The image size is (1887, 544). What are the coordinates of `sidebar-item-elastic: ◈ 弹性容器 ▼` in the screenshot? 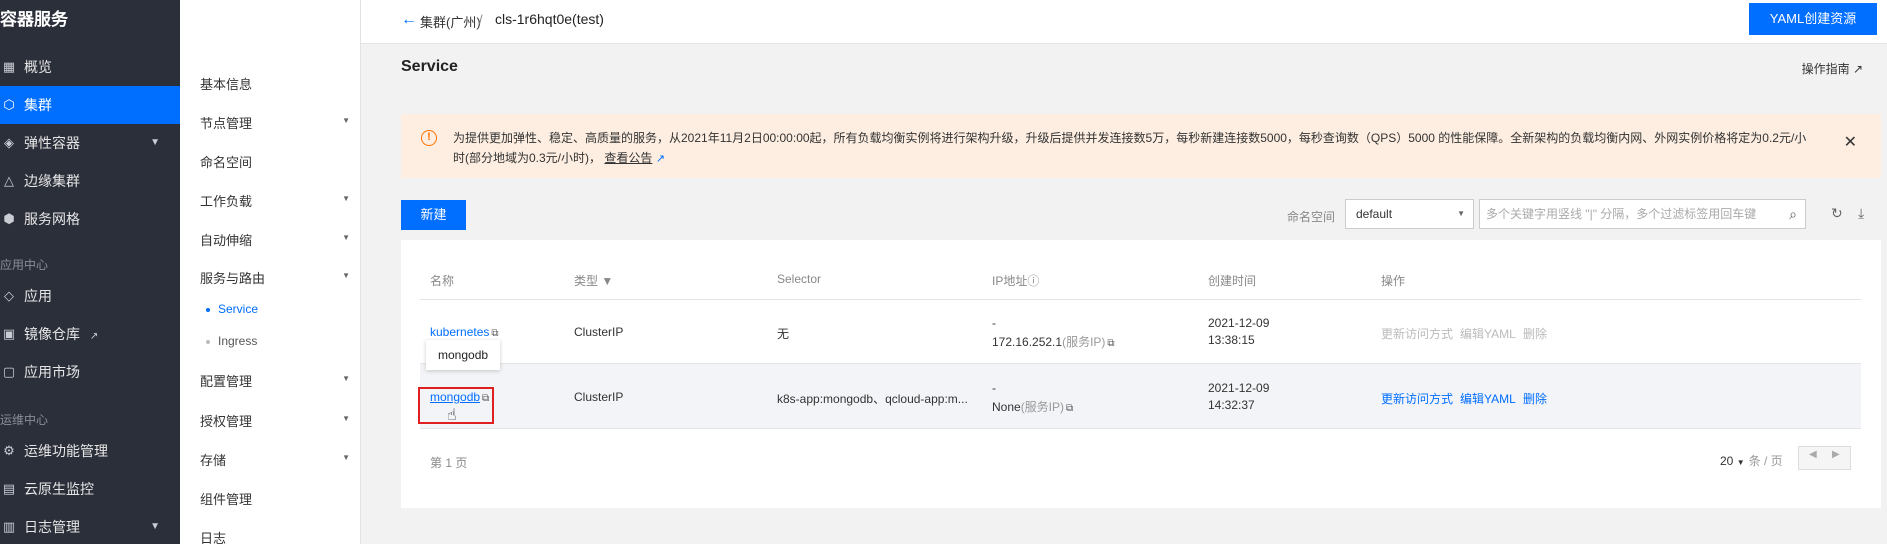 It's located at (90, 143).